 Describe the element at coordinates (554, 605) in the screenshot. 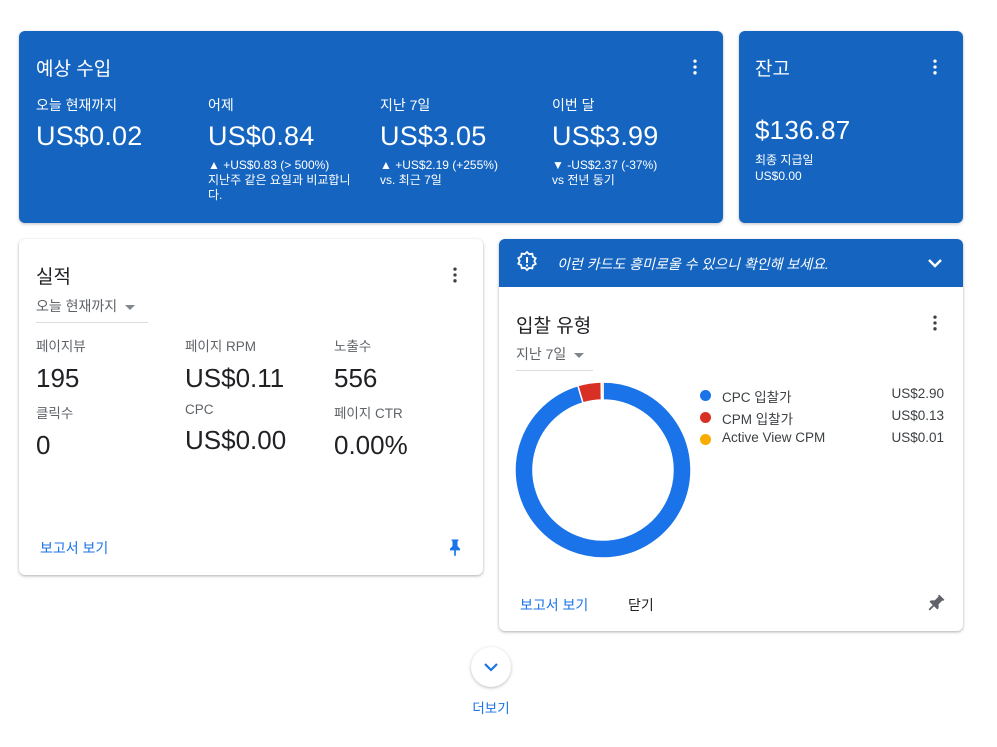

I see `bid-types-view-report-link: 보고서 보기` at that location.